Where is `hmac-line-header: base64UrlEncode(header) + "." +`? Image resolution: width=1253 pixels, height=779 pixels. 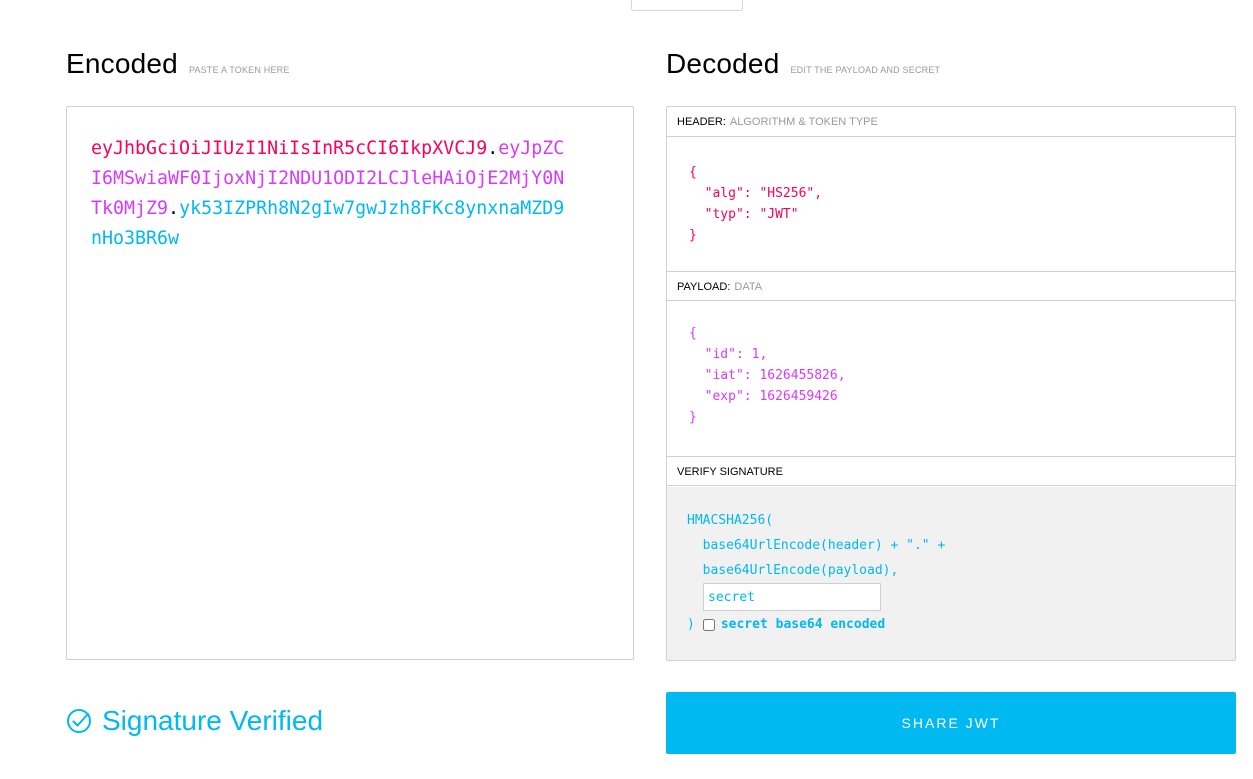
hmac-line-header: base64UrlEncode(header) + "." + is located at coordinates (816, 545).